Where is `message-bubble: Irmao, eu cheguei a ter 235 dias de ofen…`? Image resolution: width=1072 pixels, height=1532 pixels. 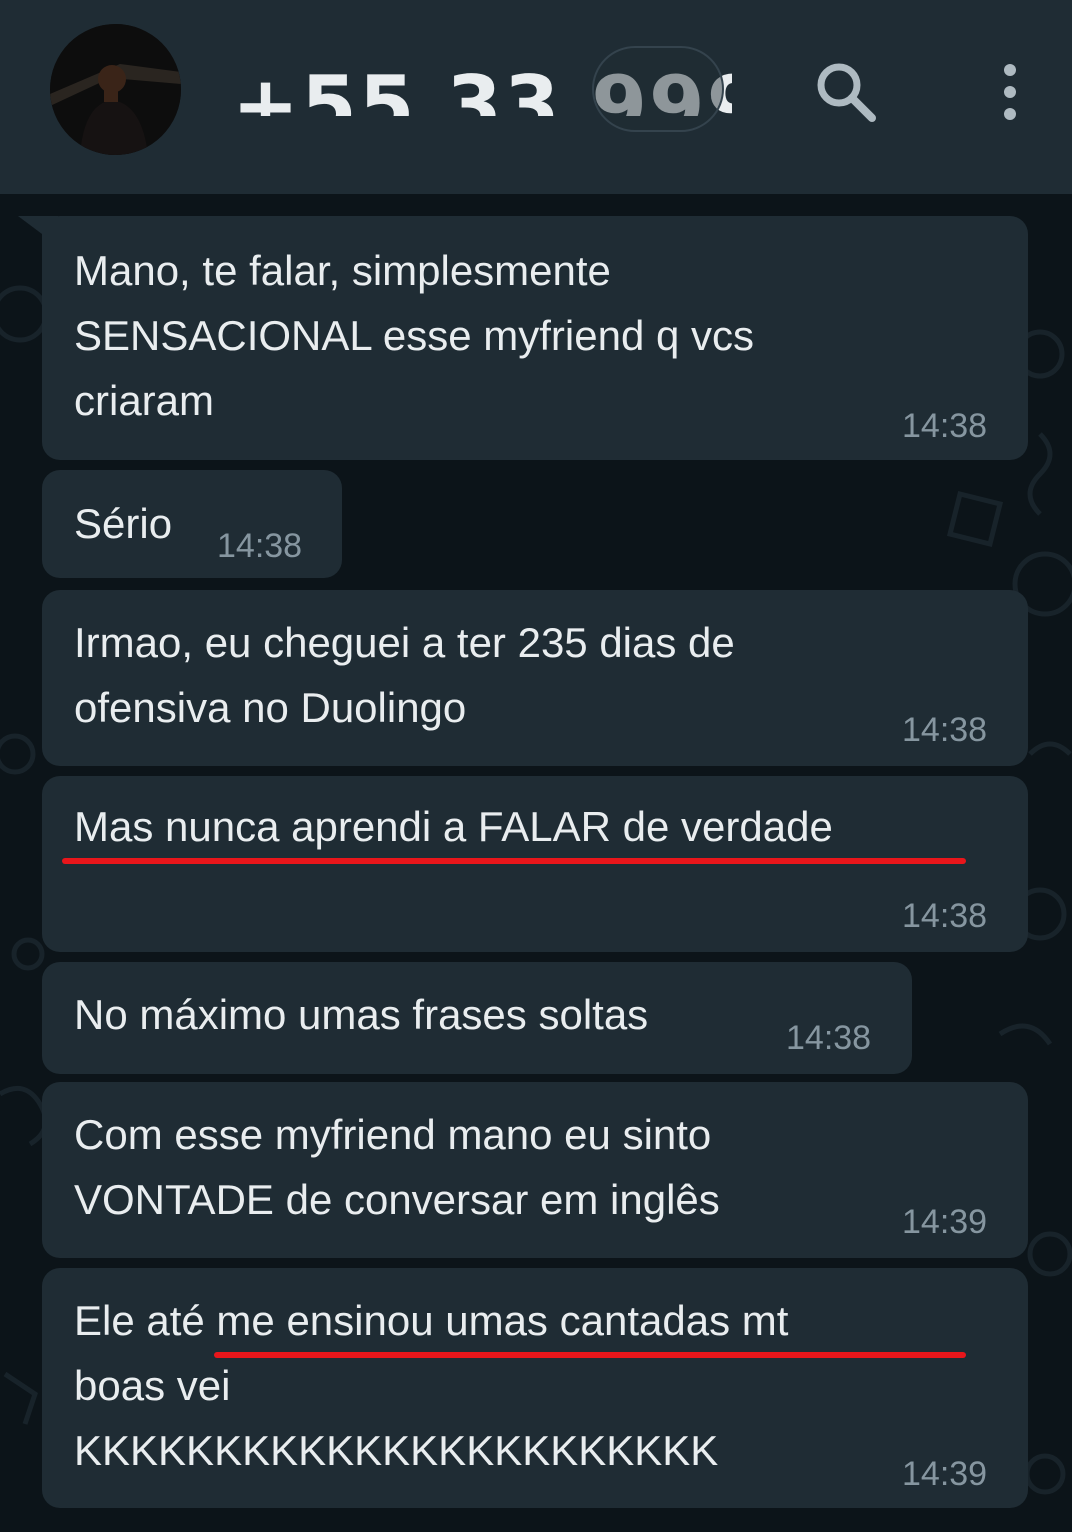 message-bubble: Irmao, eu cheguei a ter 235 dias de ofen… is located at coordinates (535, 678).